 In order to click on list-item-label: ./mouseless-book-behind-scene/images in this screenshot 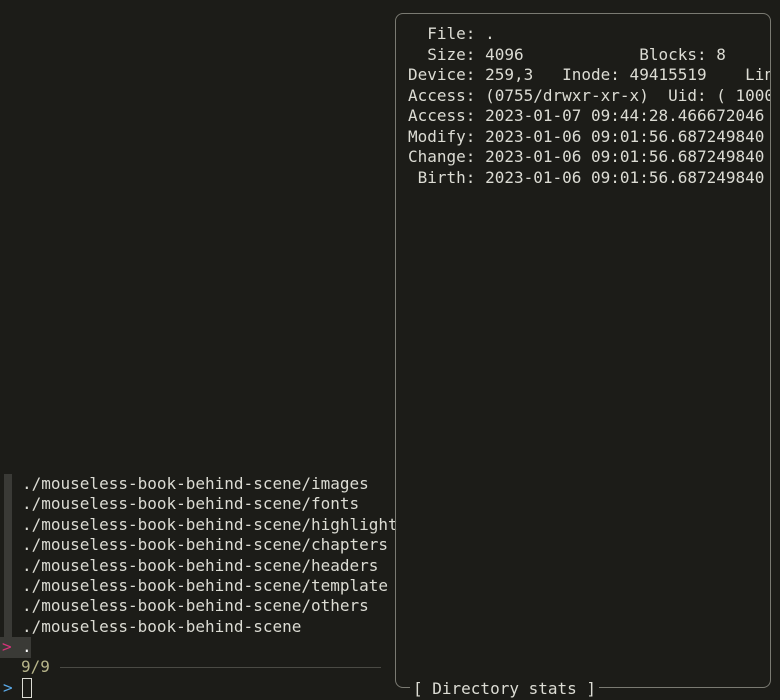, I will do `click(195, 483)`.